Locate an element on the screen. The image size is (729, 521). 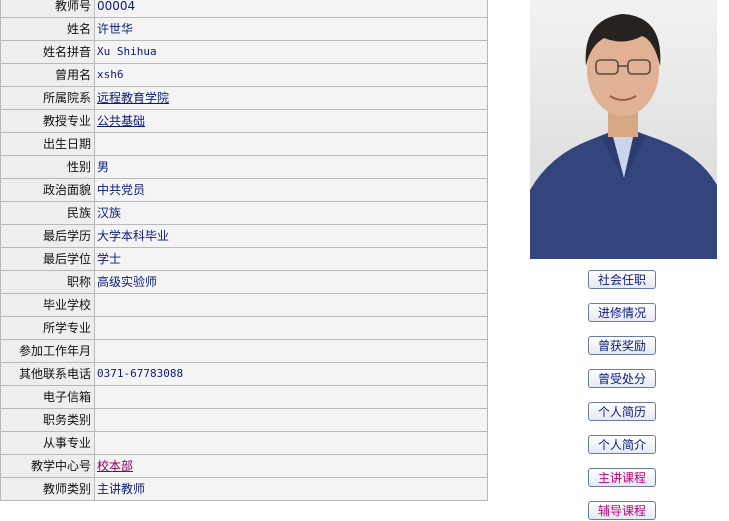
field-value-cell: 许世华 is located at coordinates (291, 29).